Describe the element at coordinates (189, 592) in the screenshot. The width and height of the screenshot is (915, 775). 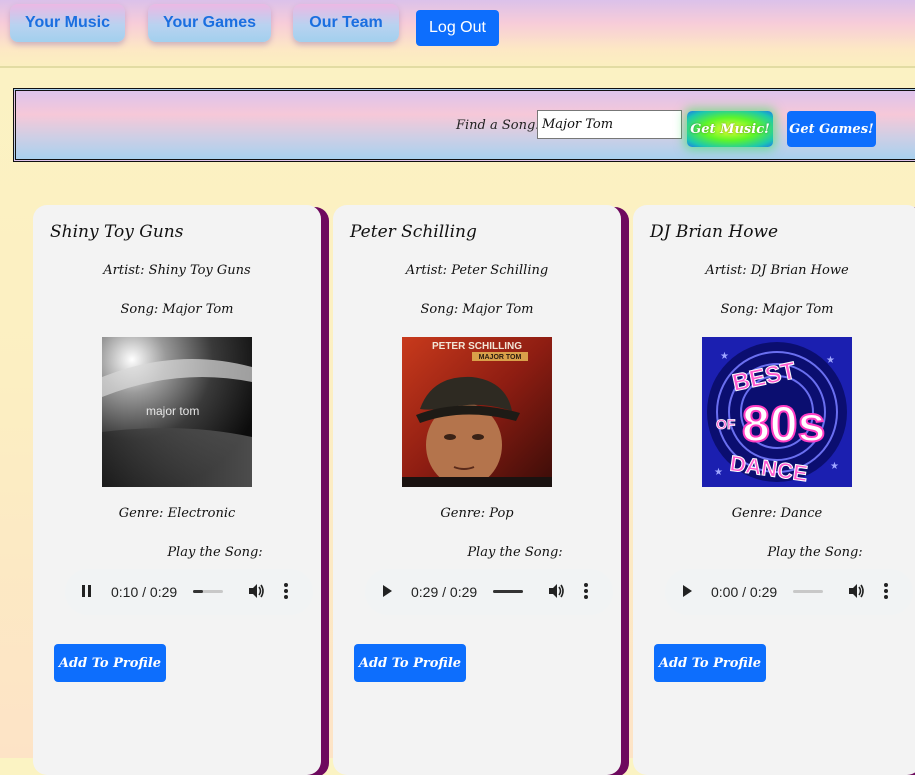
I see `audio-player: 0:10 / 0:29` at that location.